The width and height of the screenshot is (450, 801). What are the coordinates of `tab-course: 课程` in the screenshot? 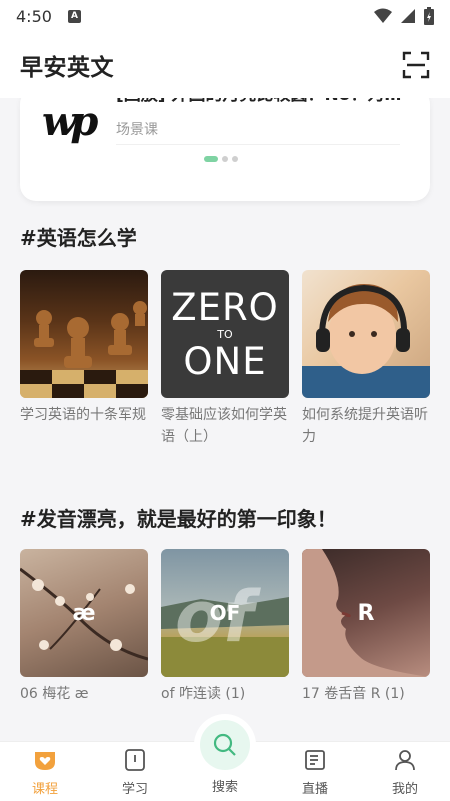 It's located at (45, 771).